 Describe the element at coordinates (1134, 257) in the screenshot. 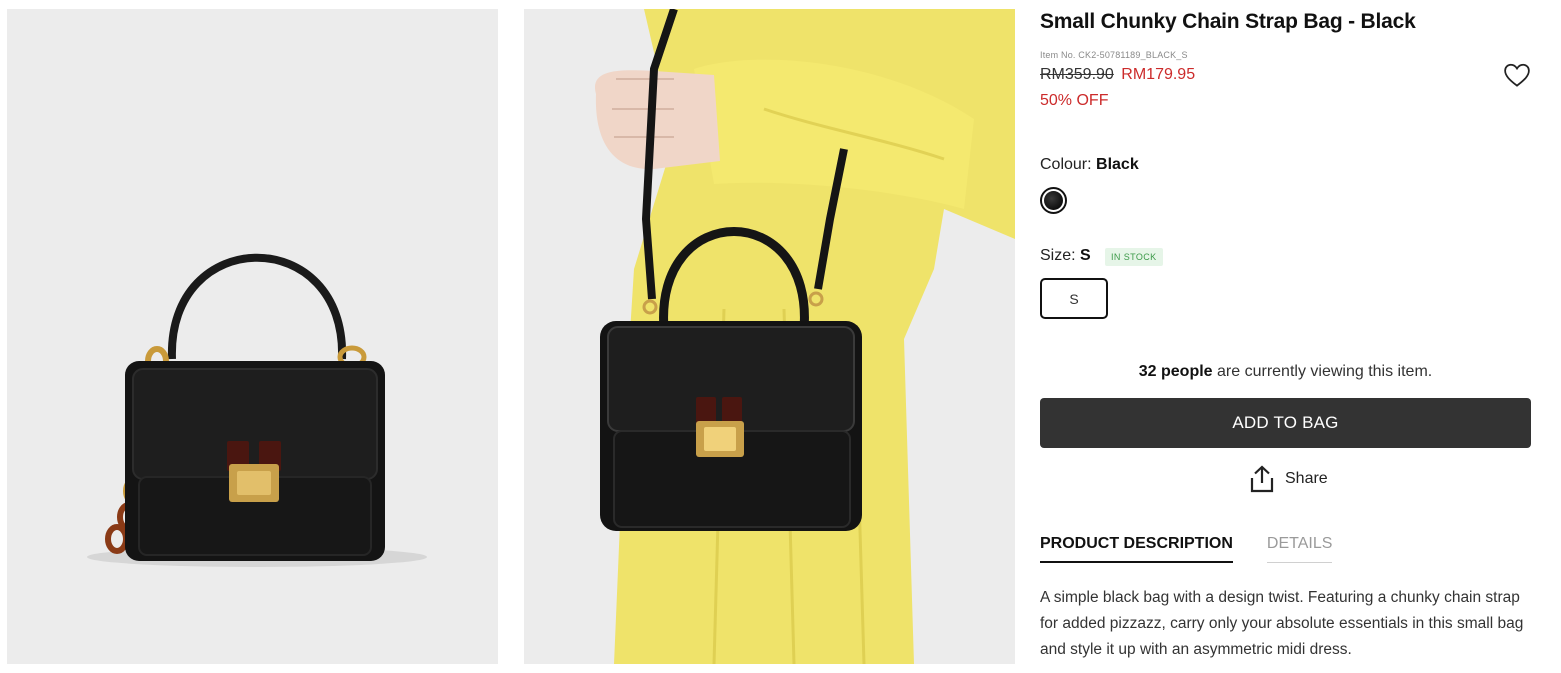

I see `stock-badge: IN STOCK` at that location.